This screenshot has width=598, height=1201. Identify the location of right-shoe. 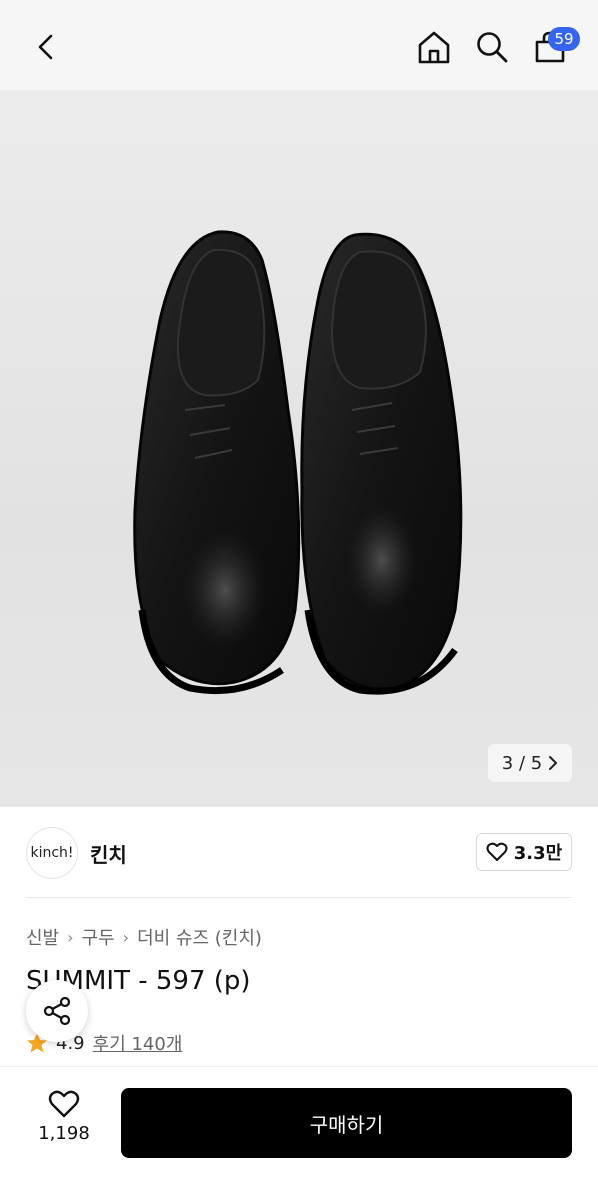
(381, 463).